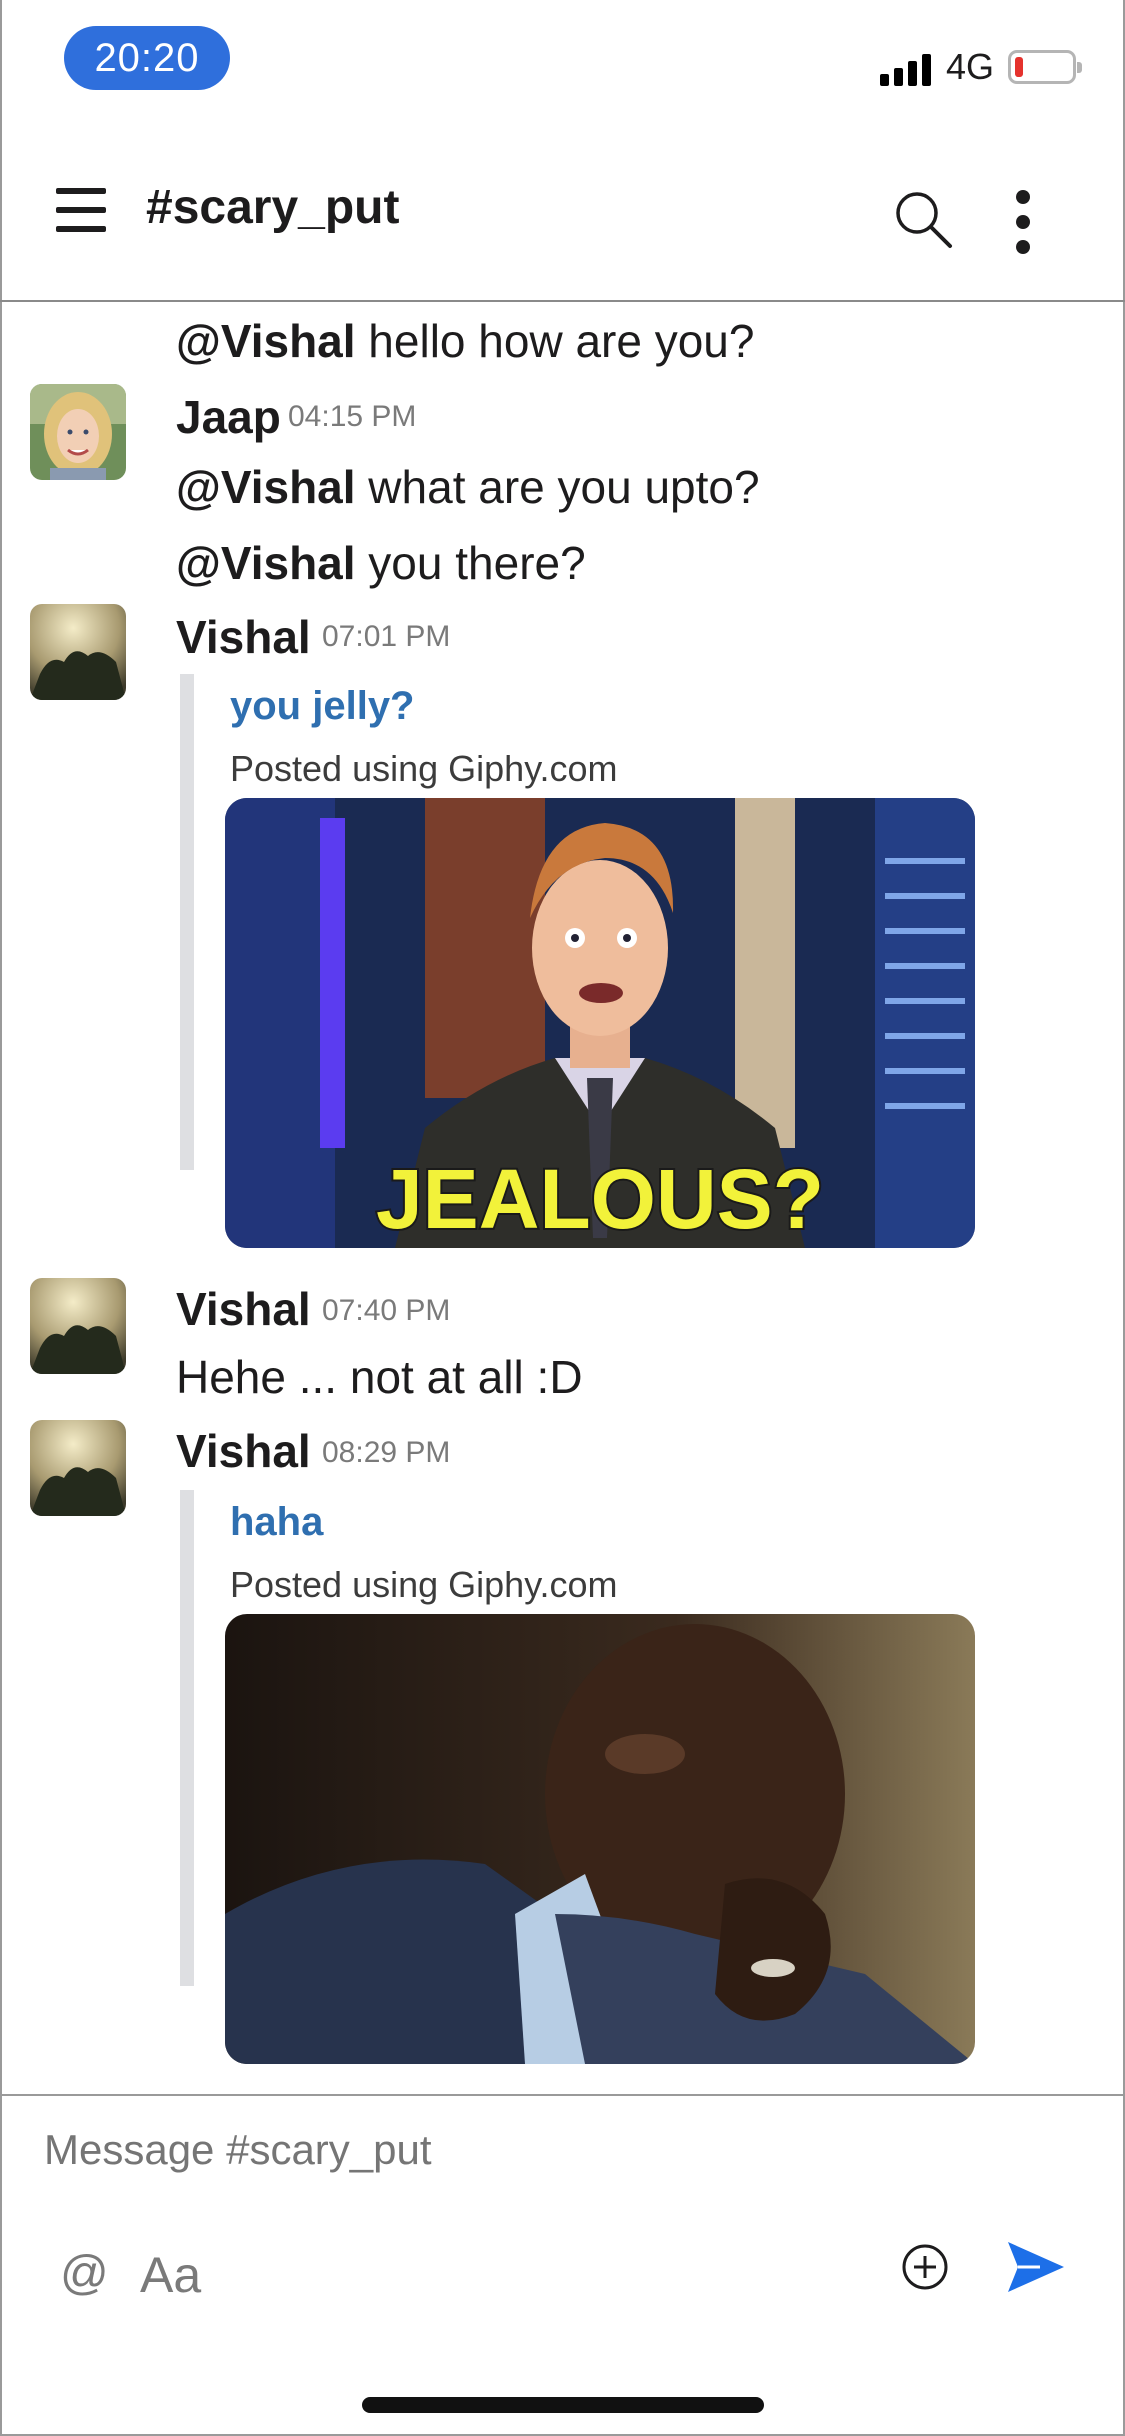 The height and width of the screenshot is (2436, 1125). Describe the element at coordinates (273, 207) in the screenshot. I see `channel-title: #scary_put` at that location.